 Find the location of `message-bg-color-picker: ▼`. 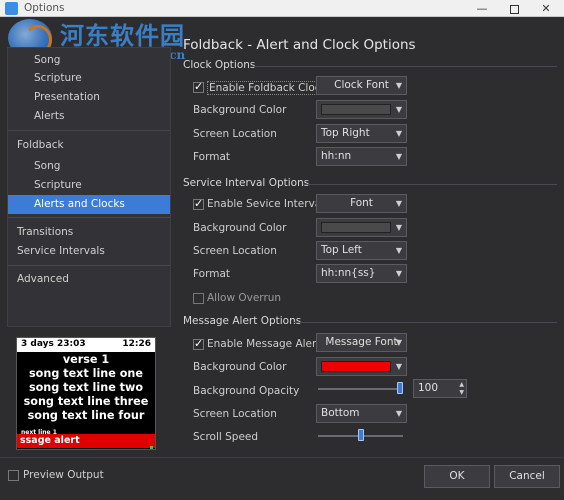

message-bg-color-picker: ▼ is located at coordinates (361, 366).